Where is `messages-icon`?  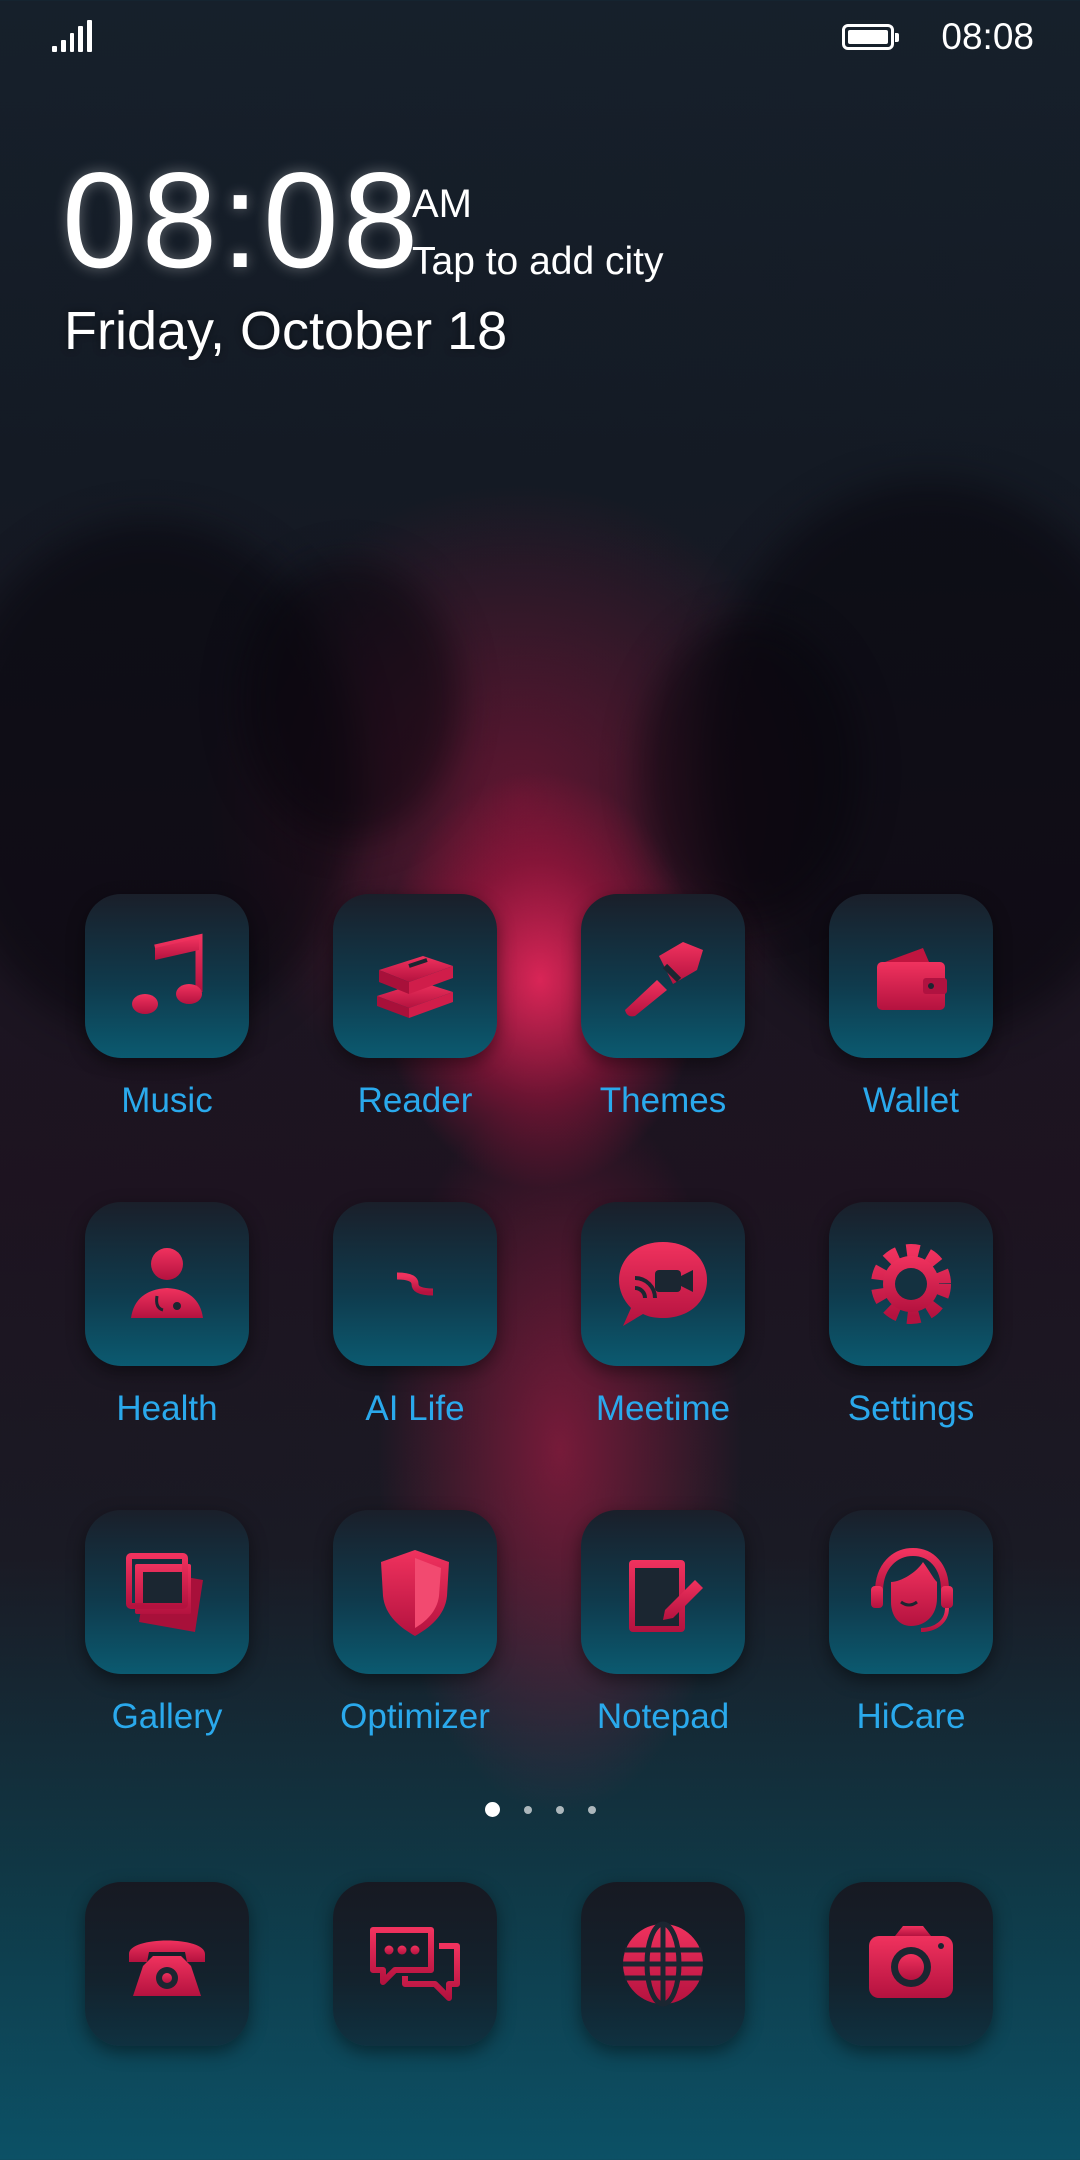 messages-icon is located at coordinates (415, 1964).